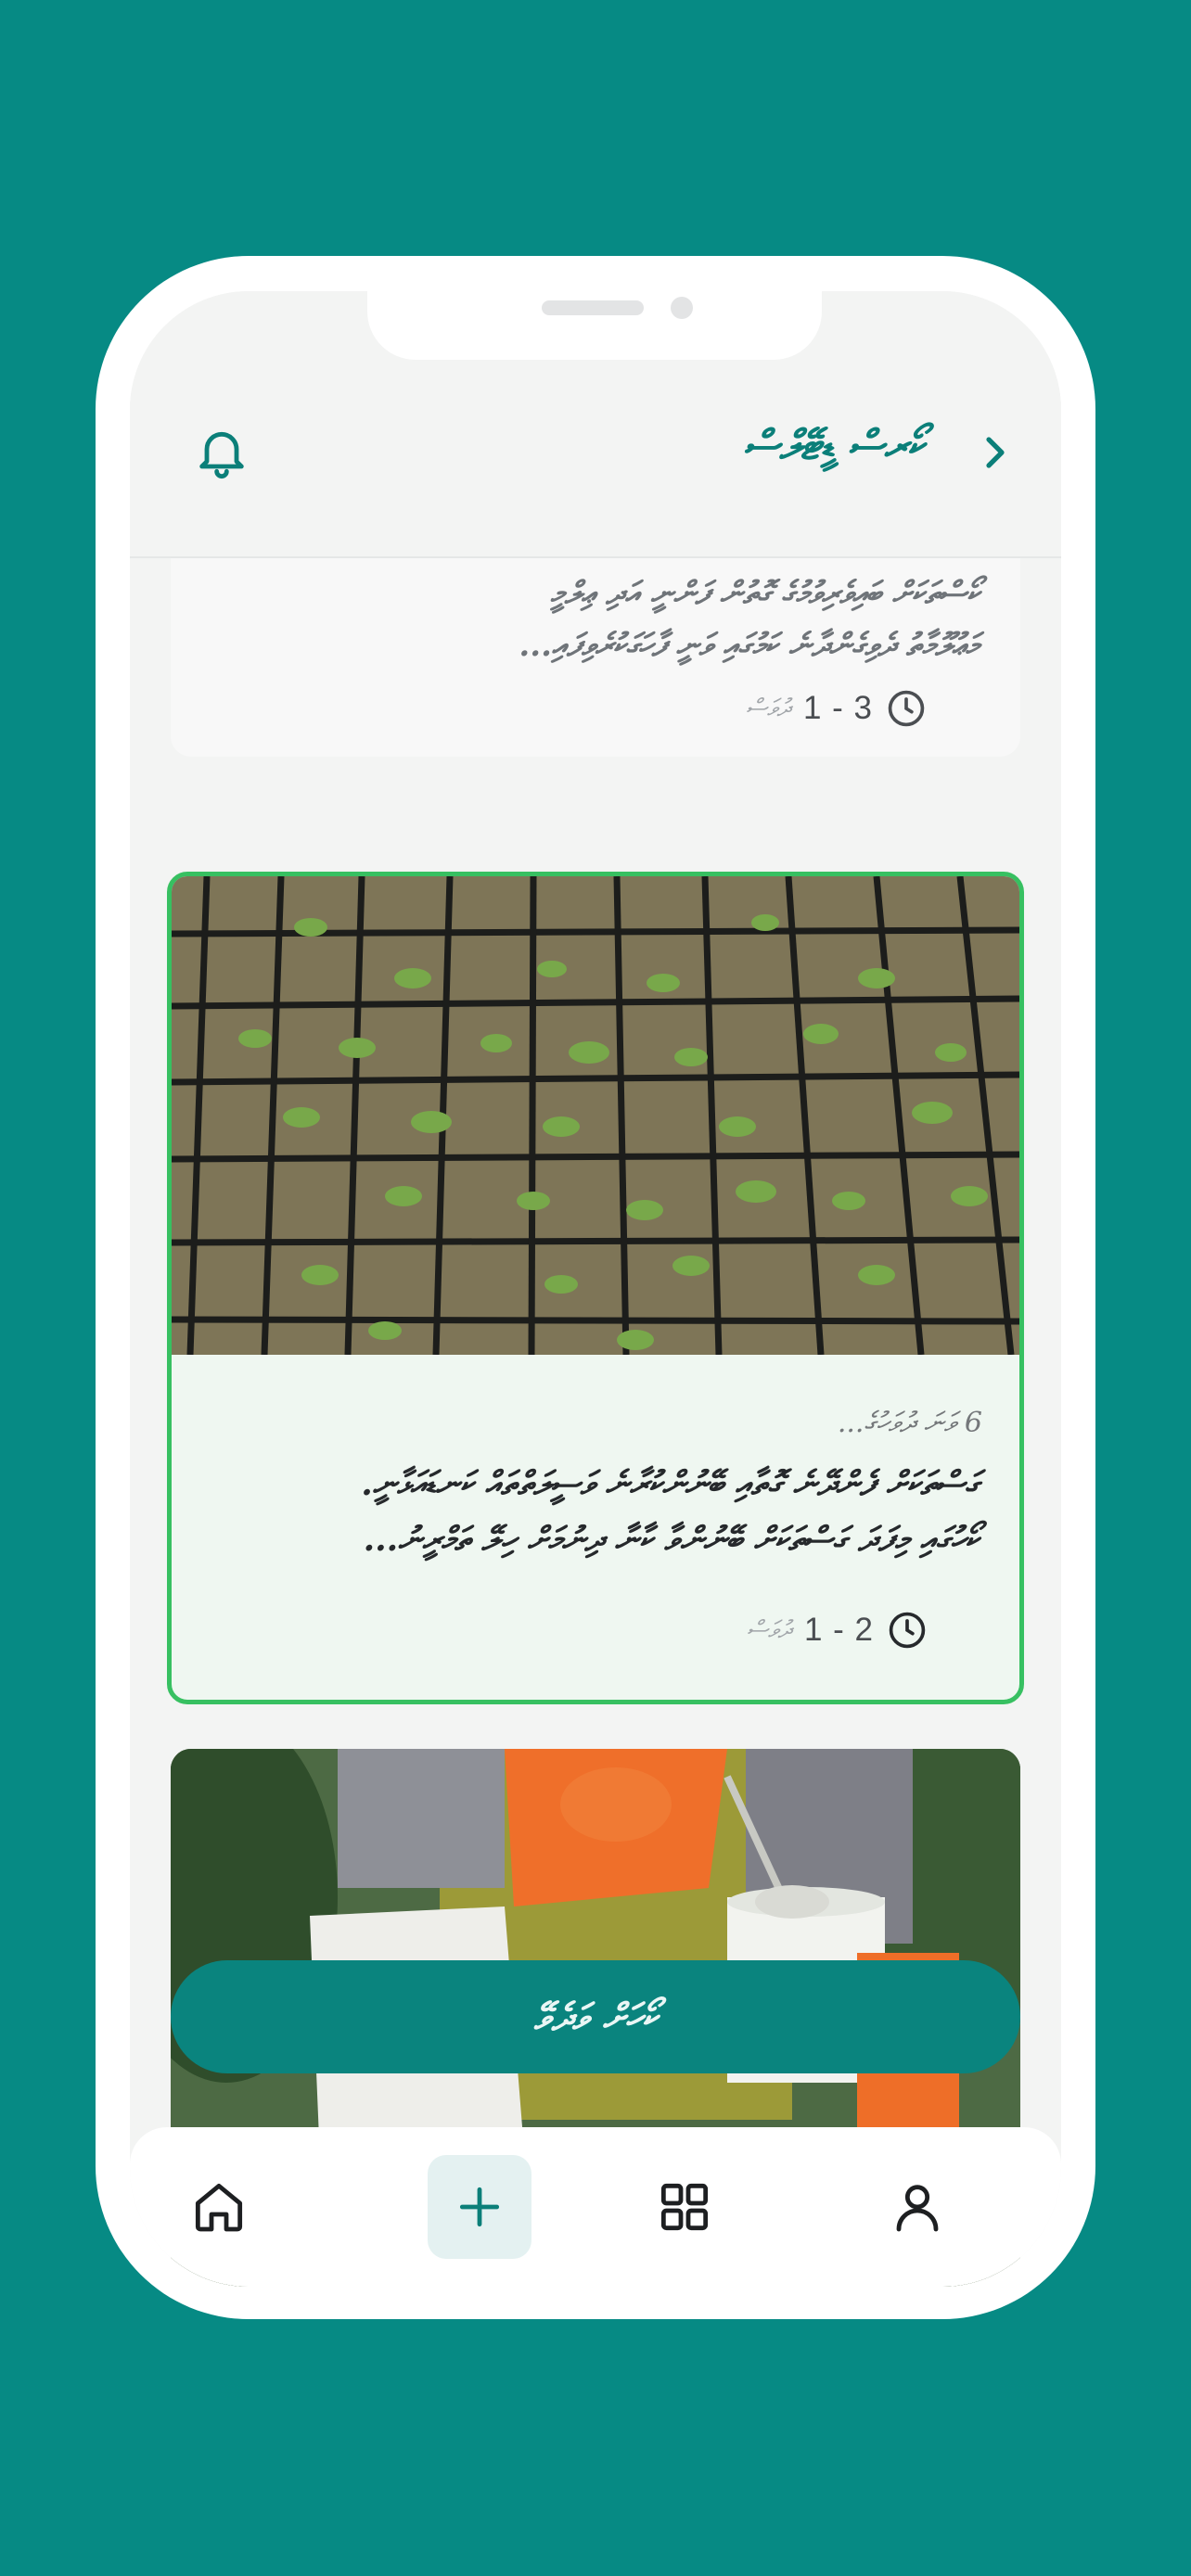 The width and height of the screenshot is (1191, 2576). I want to click on duration-row: ދުވަސް 1 - 3, so click(836, 709).